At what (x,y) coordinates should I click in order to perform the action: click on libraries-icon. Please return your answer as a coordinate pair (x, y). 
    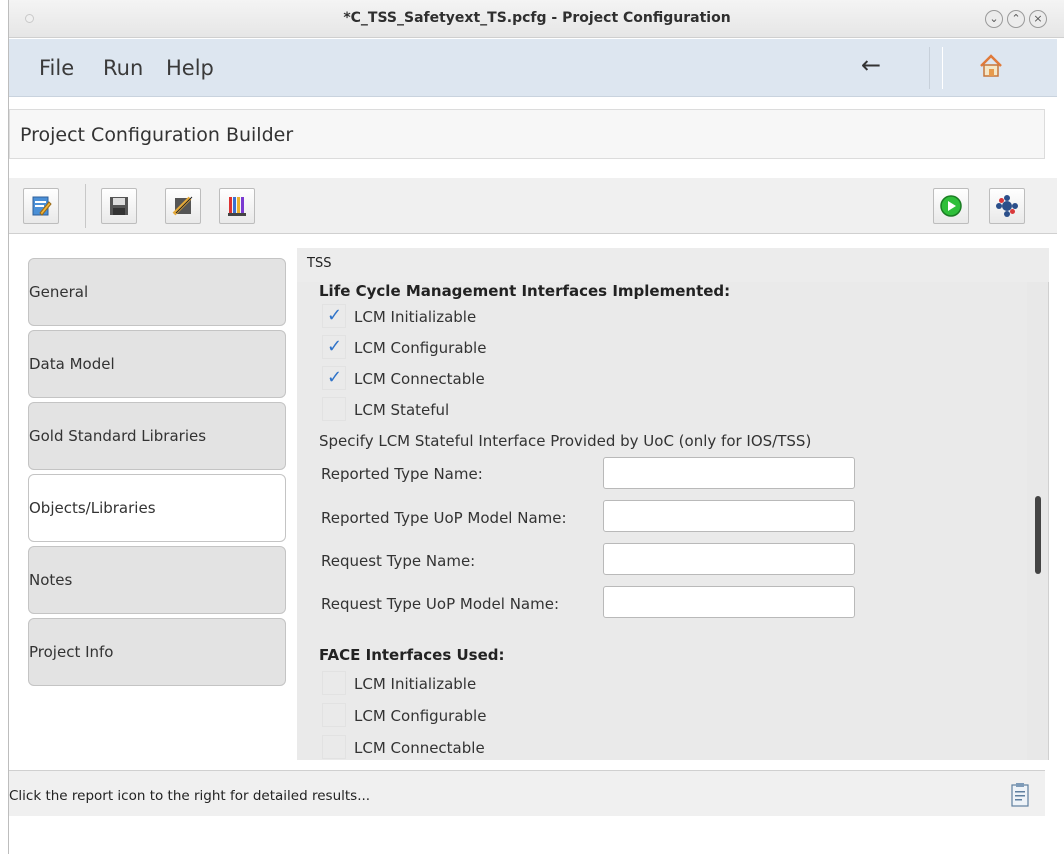
    Looking at the image, I should click on (237, 206).